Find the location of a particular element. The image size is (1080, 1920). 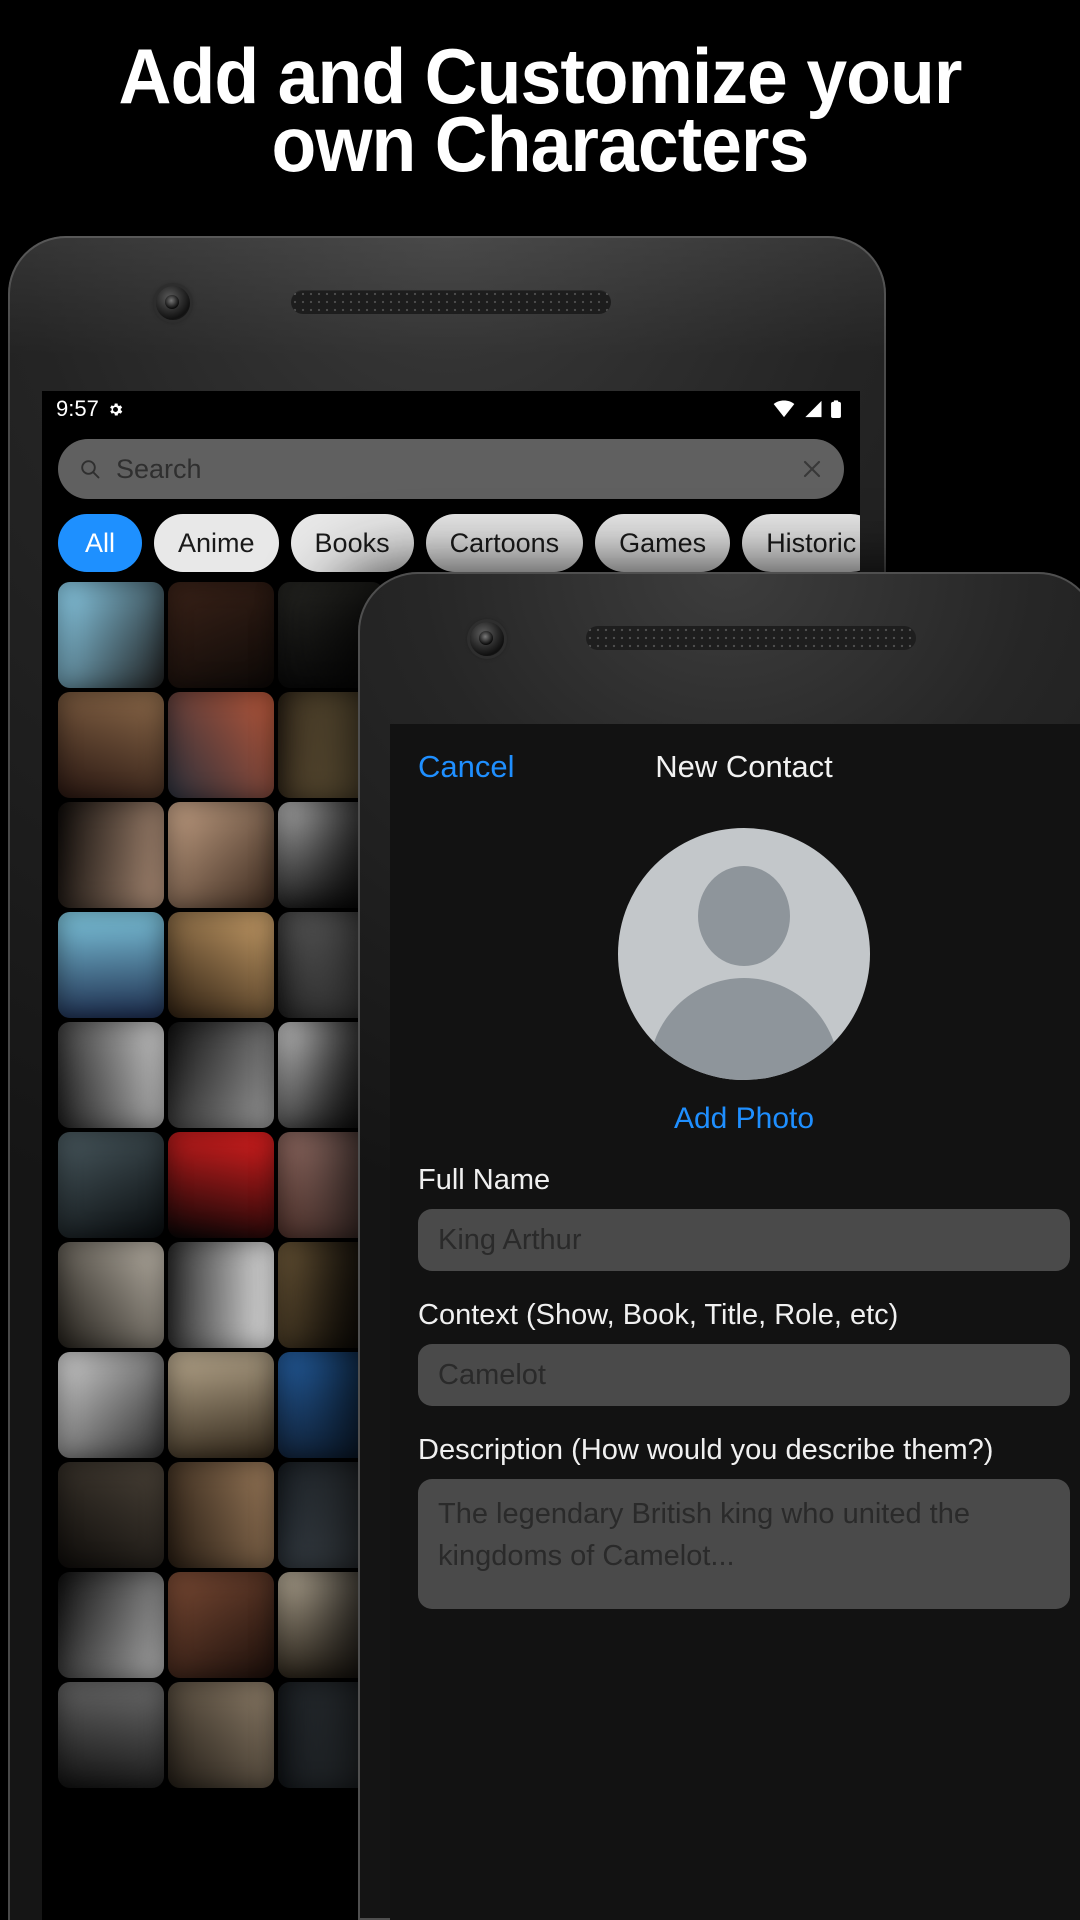

filter-chip-all: All is located at coordinates (100, 543).